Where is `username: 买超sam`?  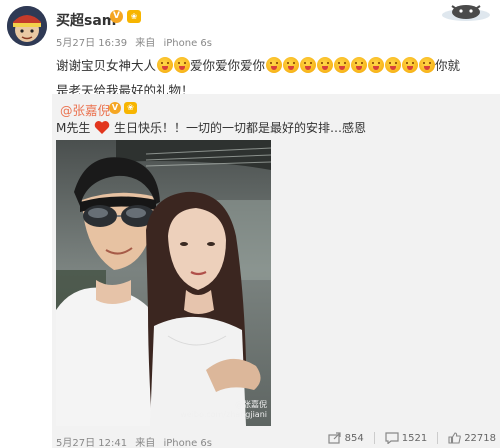 username: 买超sam is located at coordinates (86, 20).